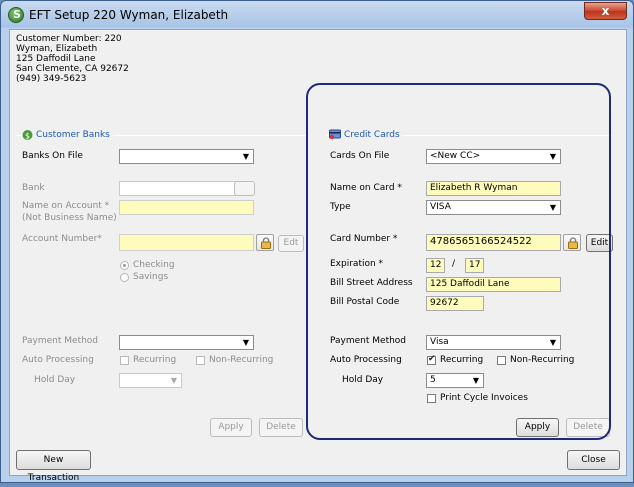  I want to click on checking-radio, so click(124, 265).